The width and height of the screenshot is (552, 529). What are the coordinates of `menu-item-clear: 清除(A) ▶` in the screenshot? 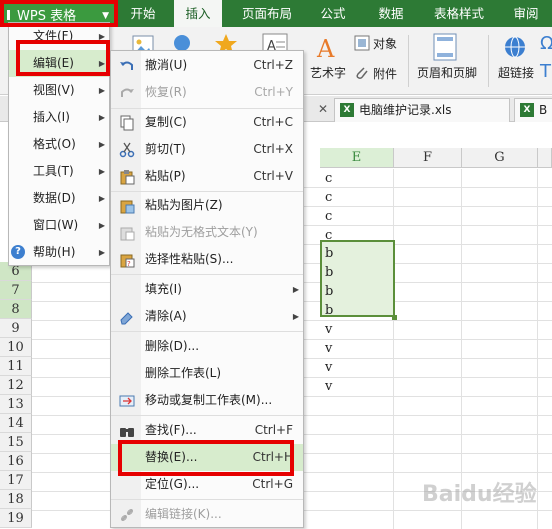 It's located at (207, 316).